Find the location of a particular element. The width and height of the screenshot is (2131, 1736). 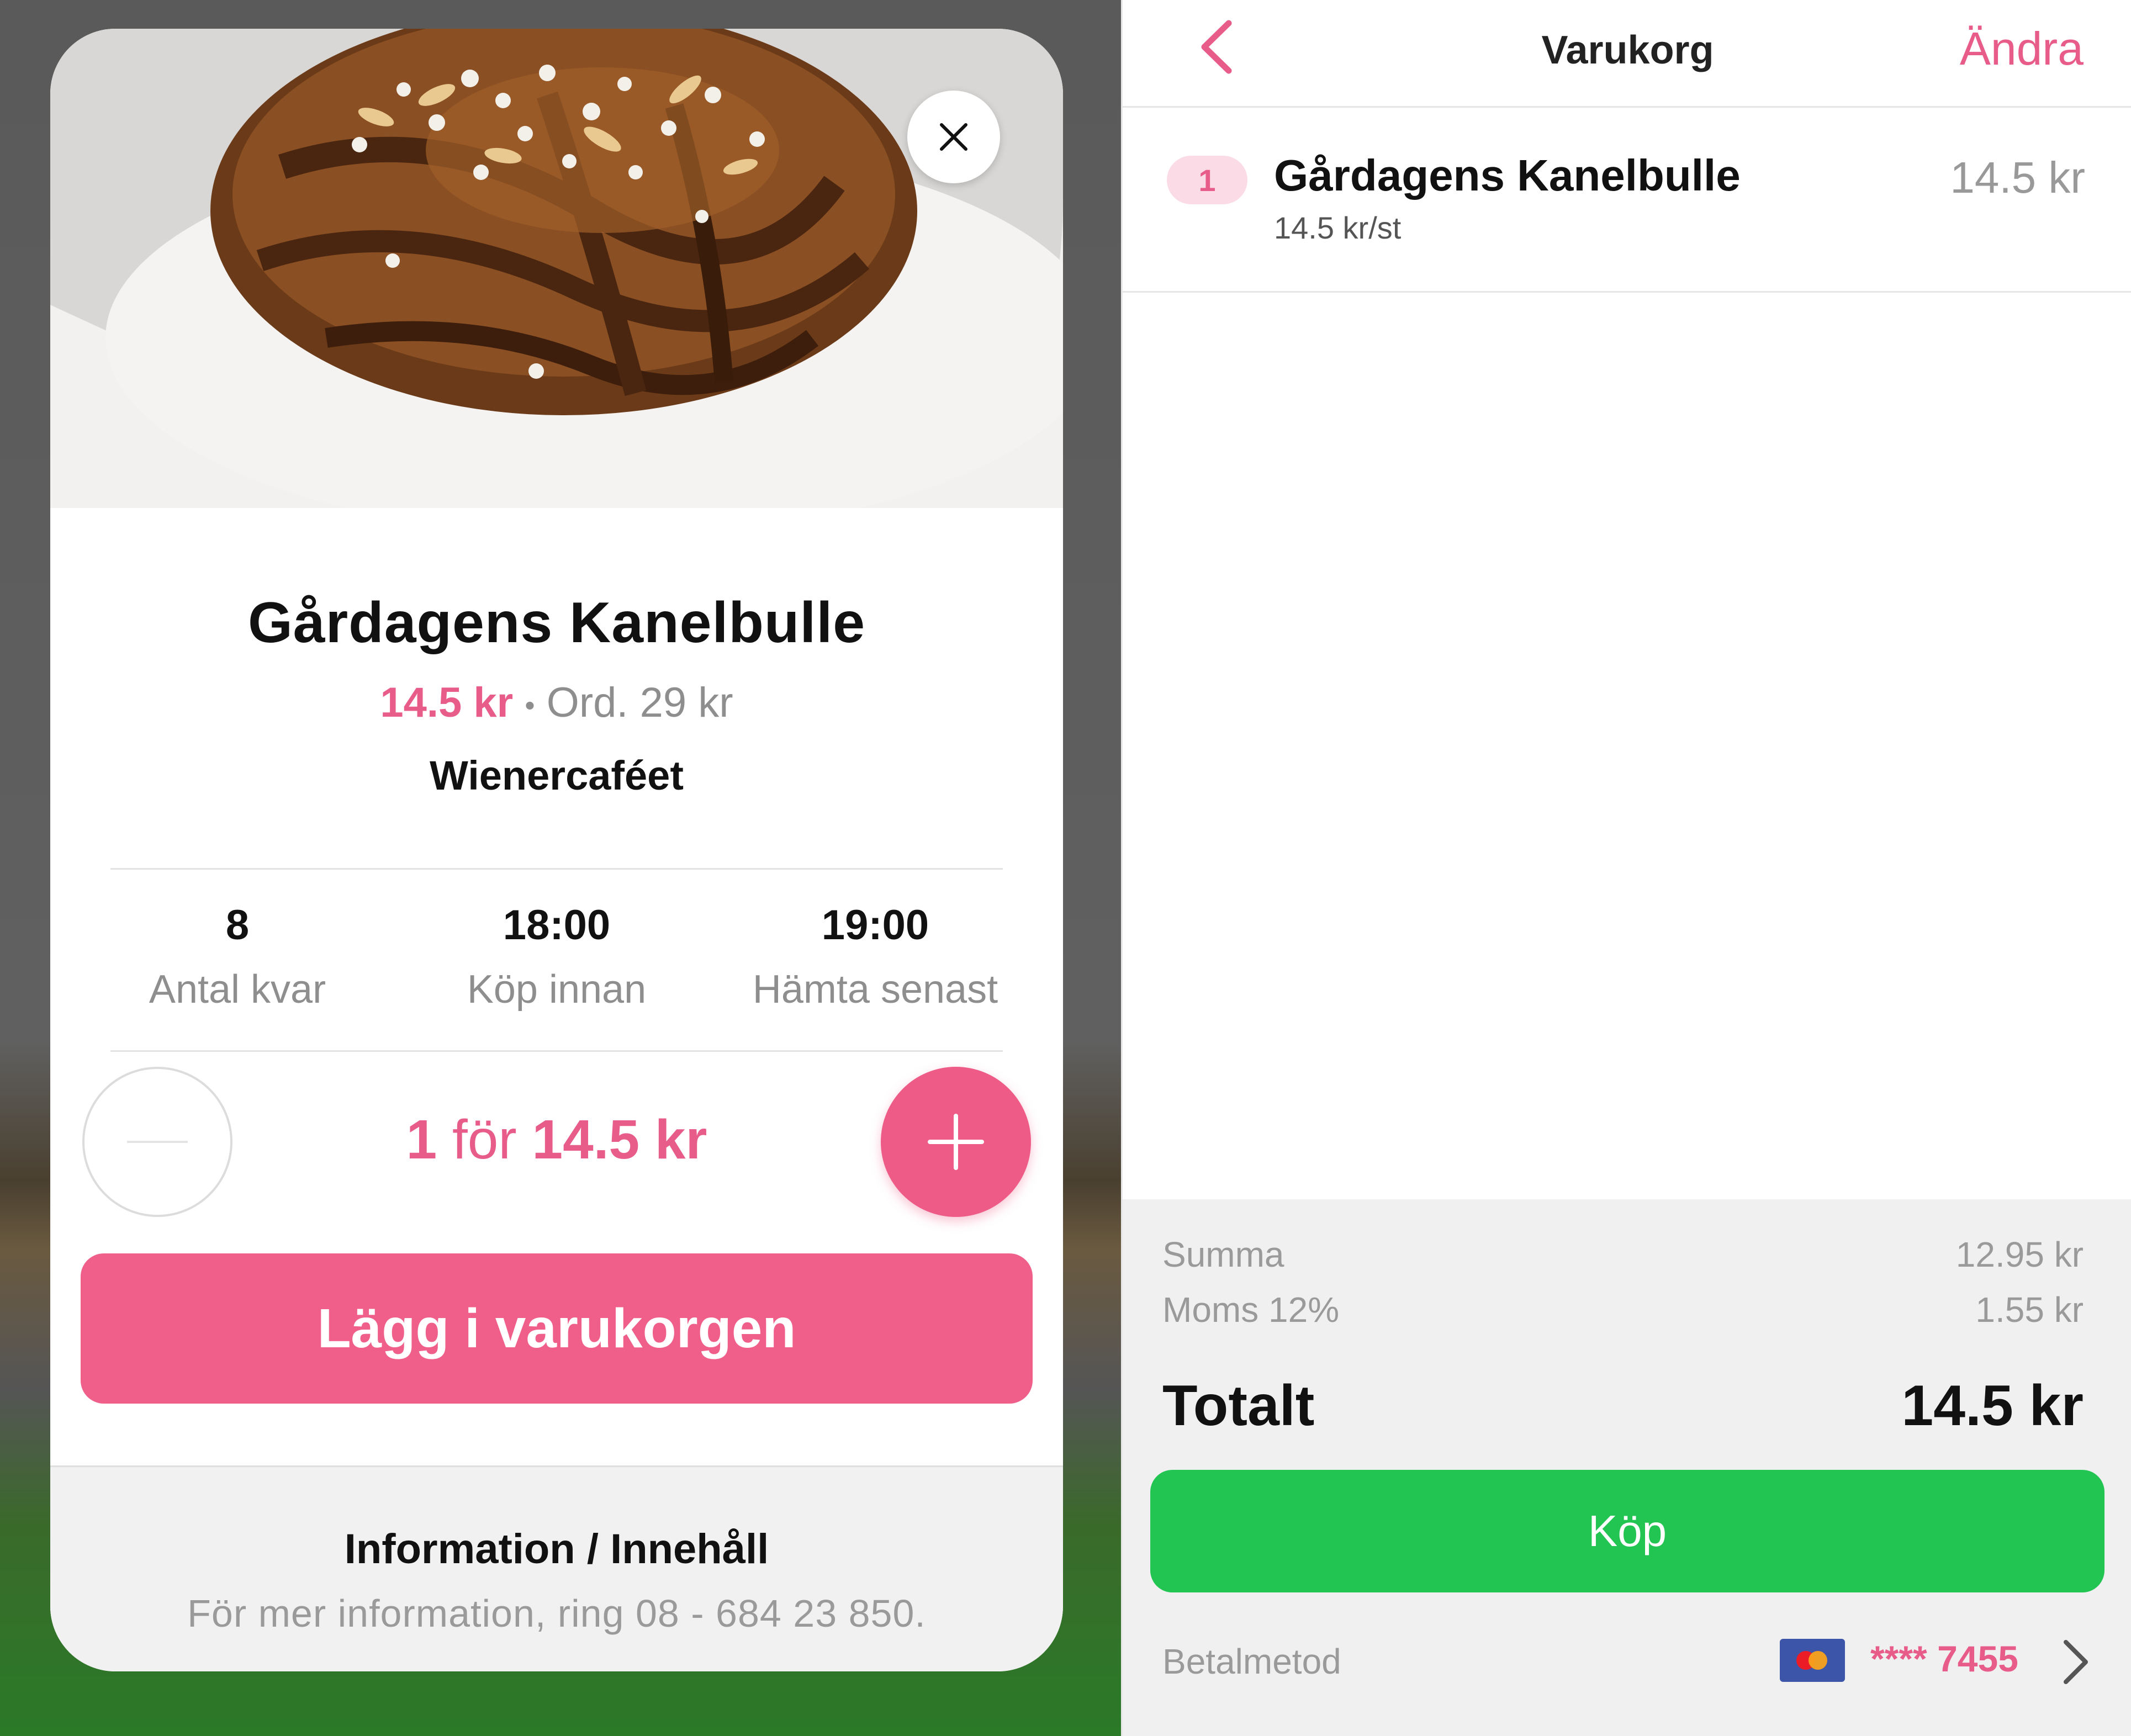

total-value: 14.5 kr is located at coordinates (1992, 1406).